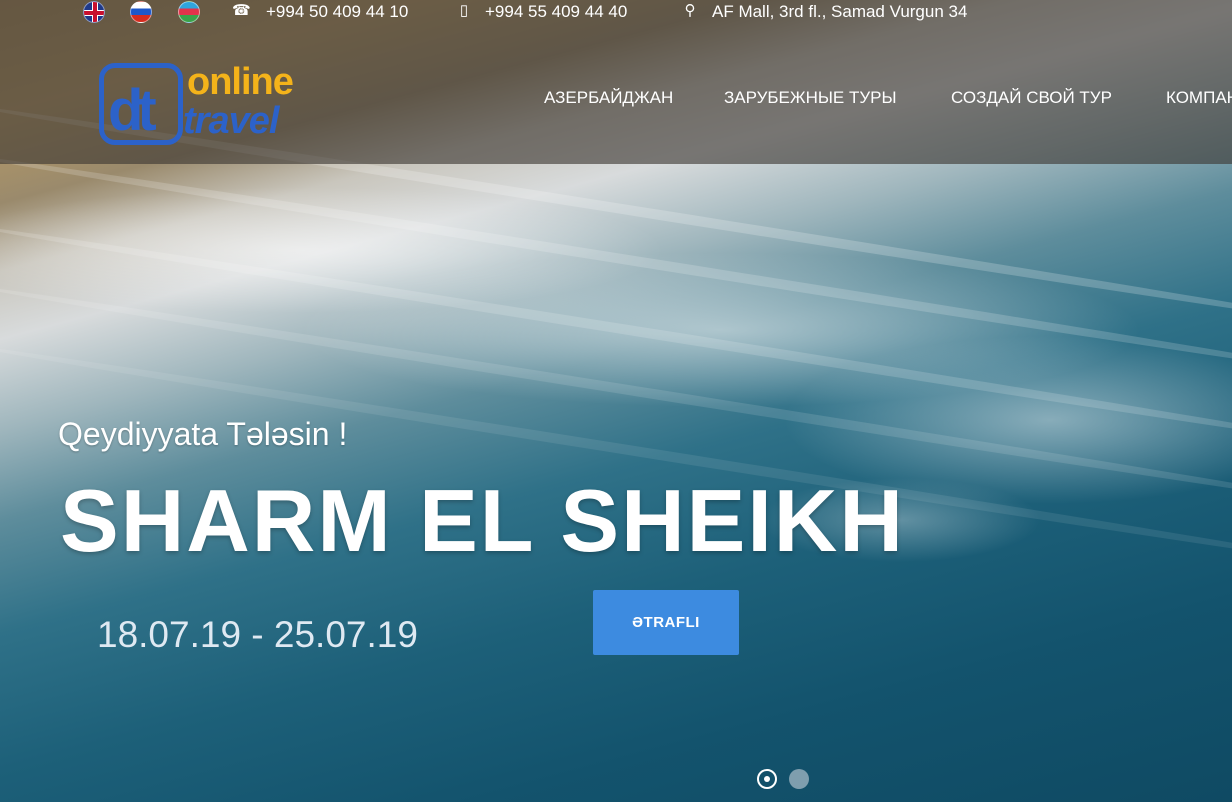  What do you see at coordinates (189, 12) in the screenshot?
I see `flag-az-icon` at bounding box center [189, 12].